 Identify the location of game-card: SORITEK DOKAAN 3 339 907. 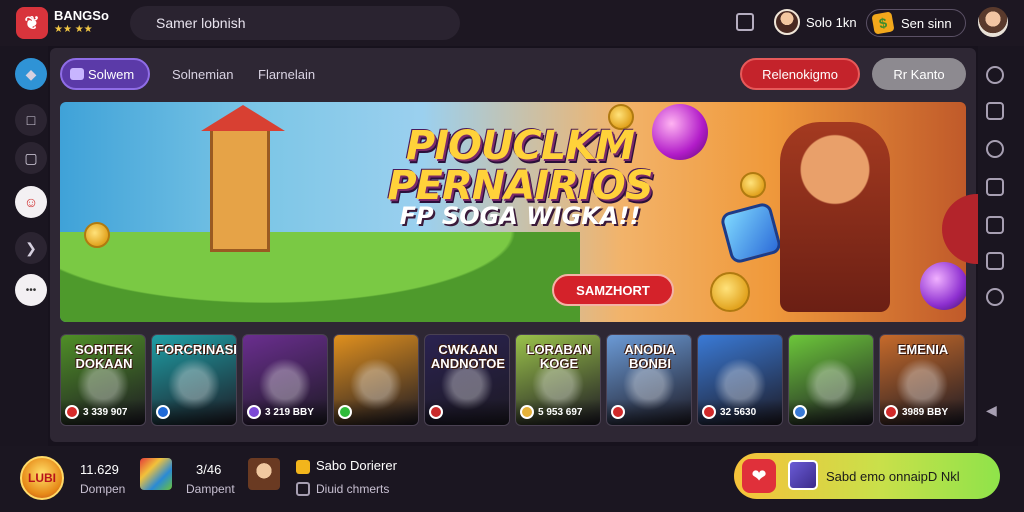
(103, 380).